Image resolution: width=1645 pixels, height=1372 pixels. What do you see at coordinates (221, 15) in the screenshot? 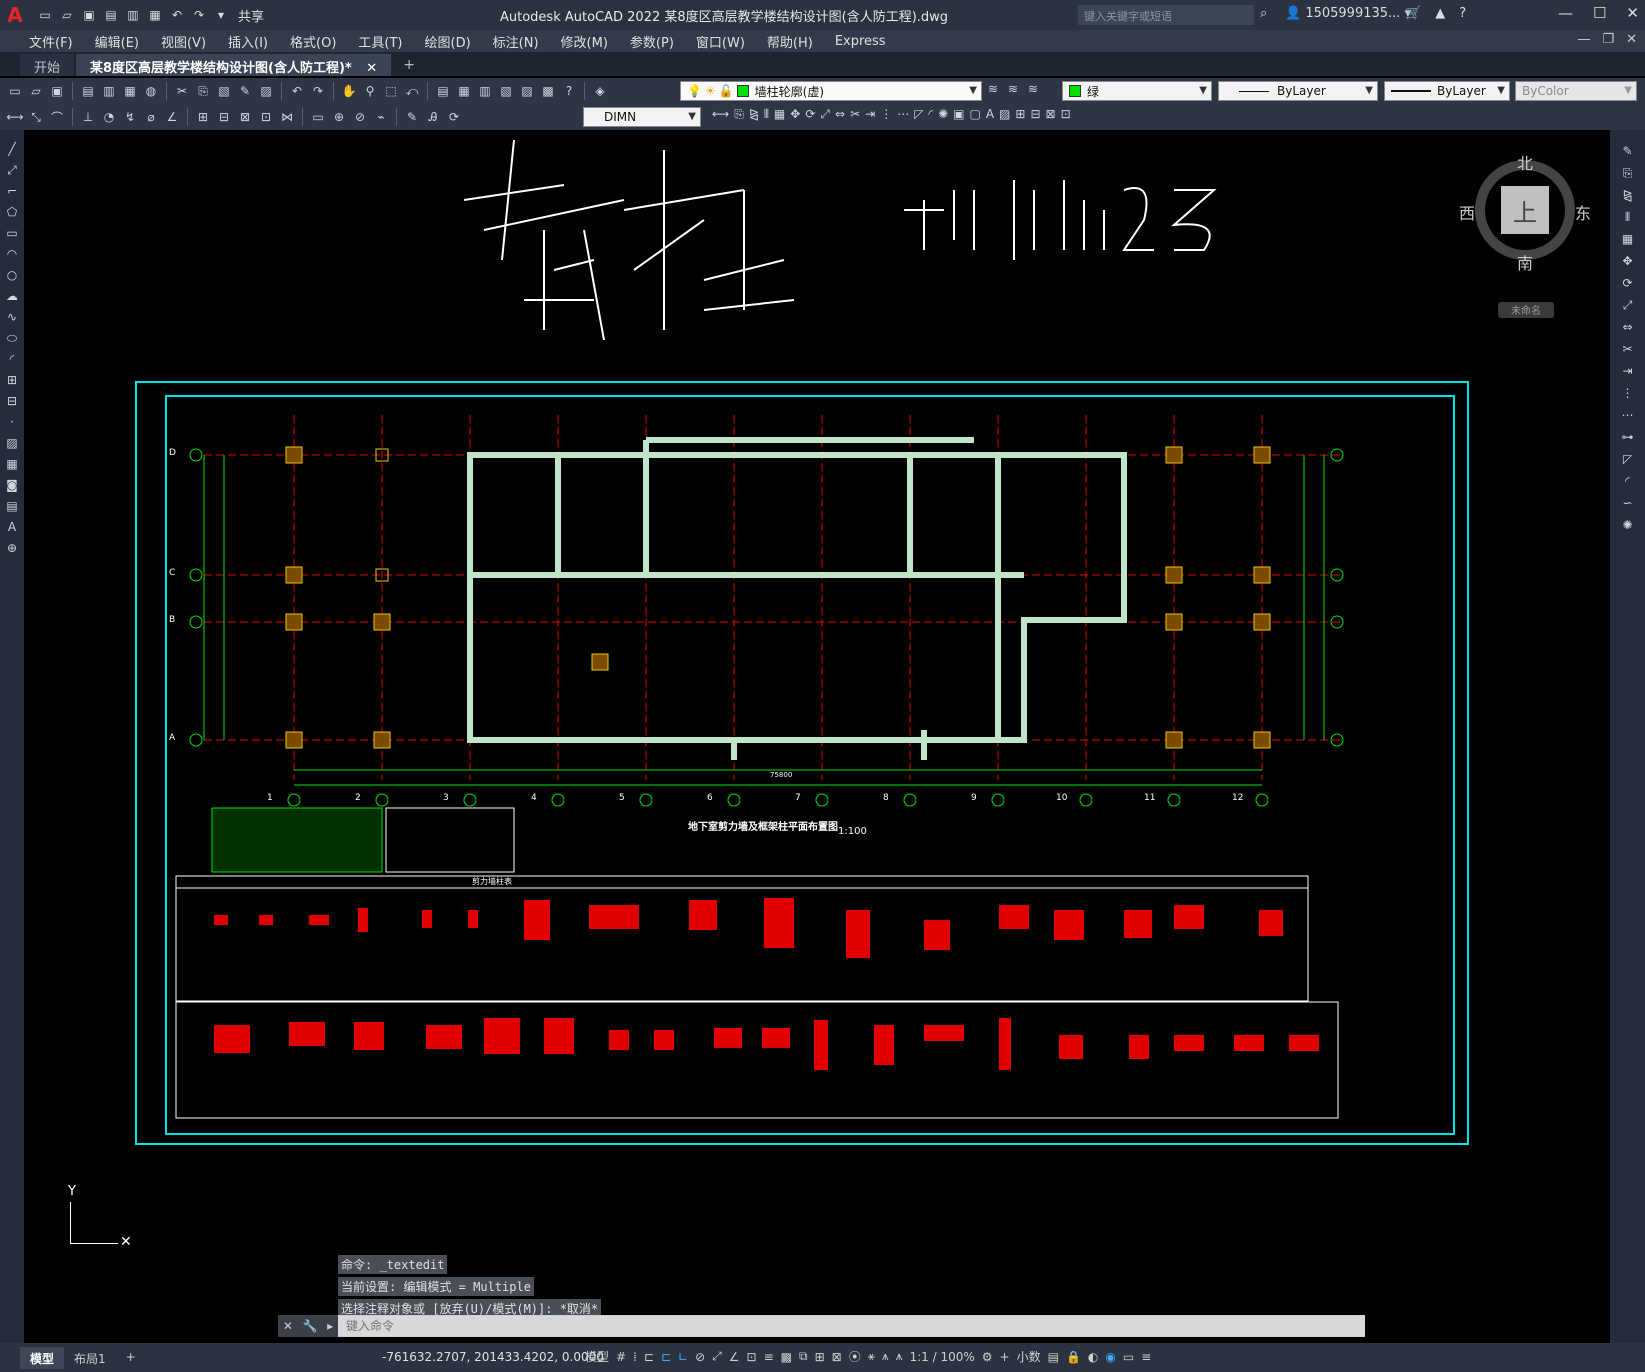
I see `customize-qat-icon: ▾` at bounding box center [221, 15].